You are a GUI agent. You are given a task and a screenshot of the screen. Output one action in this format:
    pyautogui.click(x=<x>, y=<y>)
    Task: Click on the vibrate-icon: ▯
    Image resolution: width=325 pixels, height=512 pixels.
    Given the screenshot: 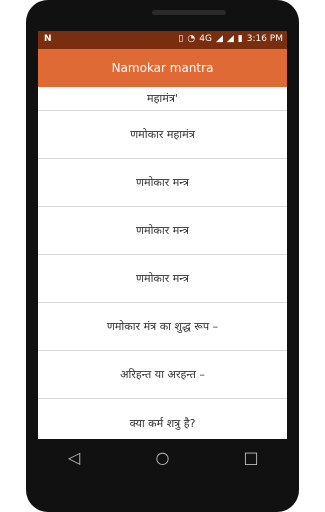 What is the action you would take?
    pyautogui.click(x=181, y=39)
    